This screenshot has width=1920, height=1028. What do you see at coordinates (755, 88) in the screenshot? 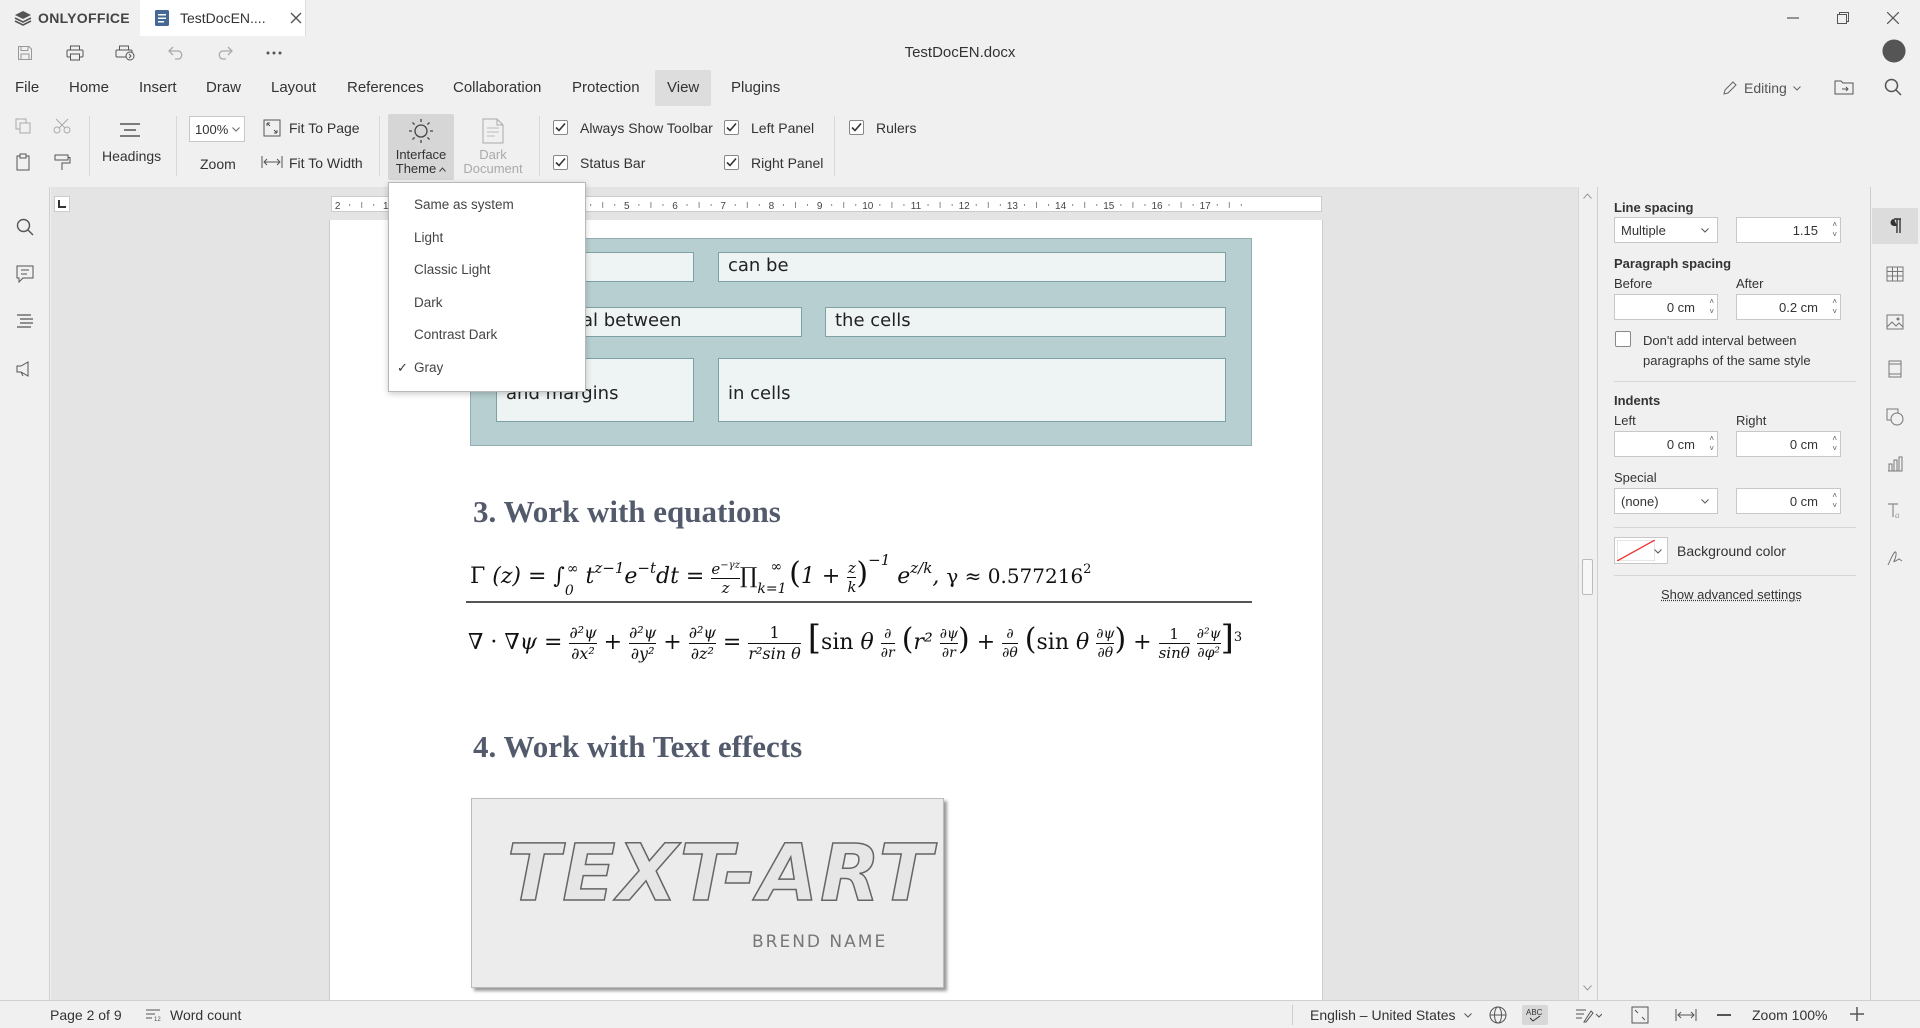
I see `tab-plugins: Plugins` at bounding box center [755, 88].